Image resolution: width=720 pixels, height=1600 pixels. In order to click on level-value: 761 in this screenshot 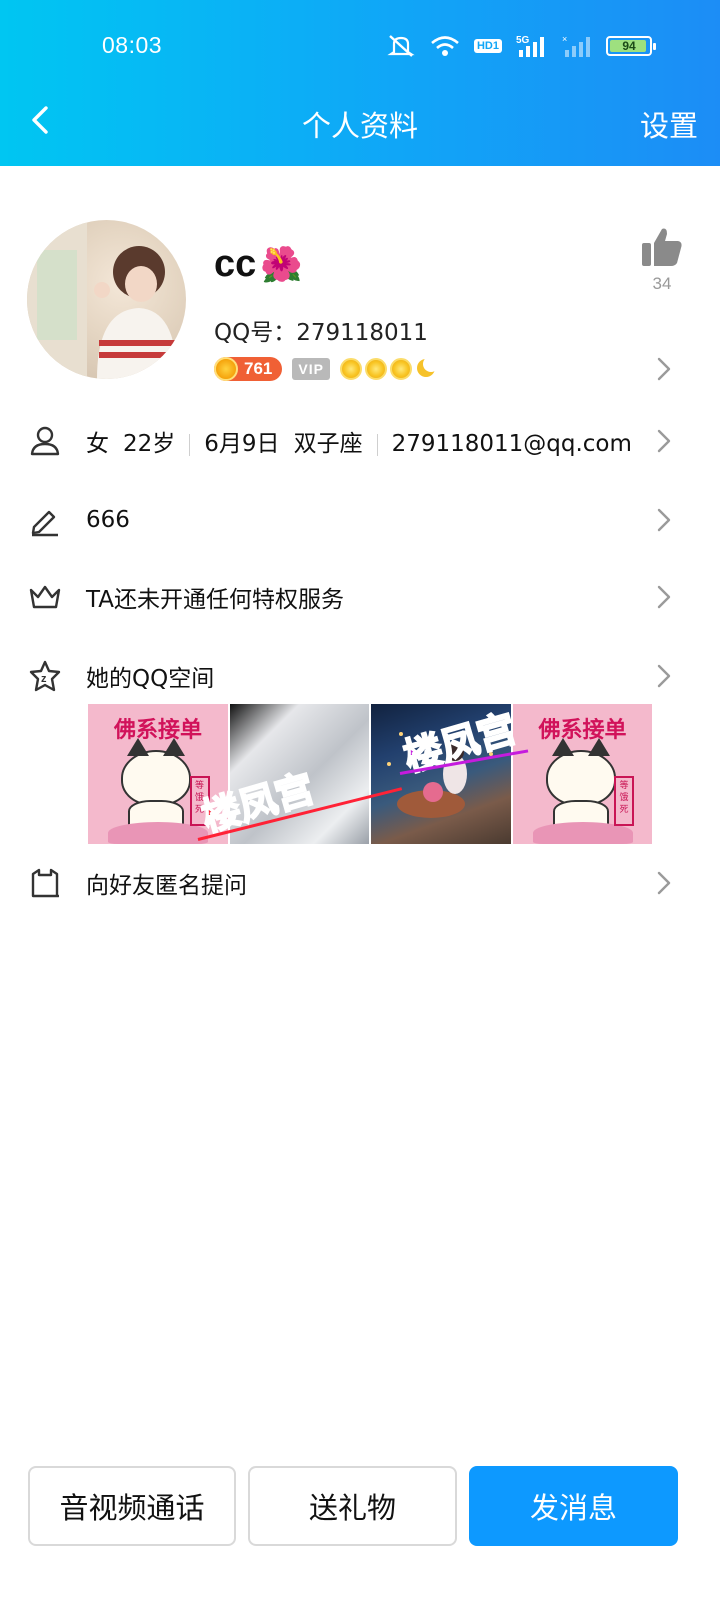, I will do `click(258, 368)`.